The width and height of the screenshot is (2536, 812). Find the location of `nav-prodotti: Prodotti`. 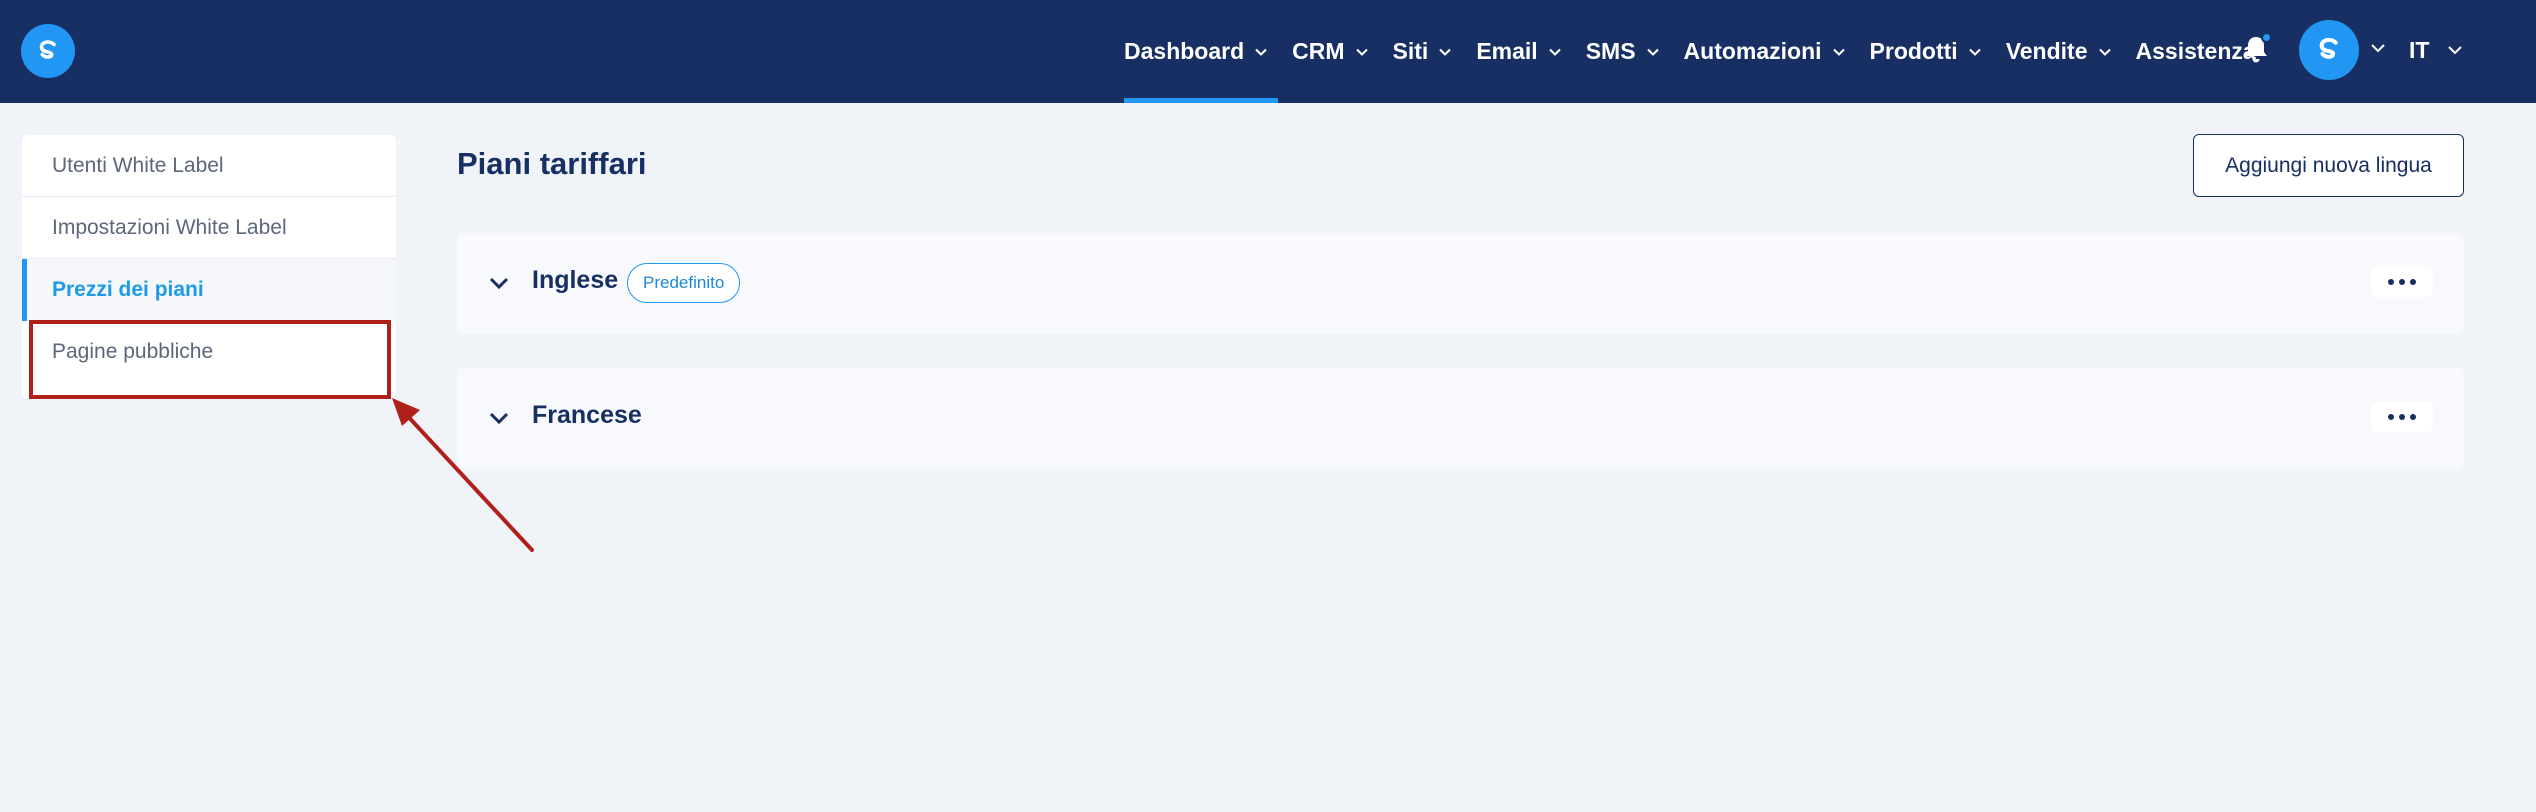

nav-prodotti: Prodotti is located at coordinates (1926, 51).